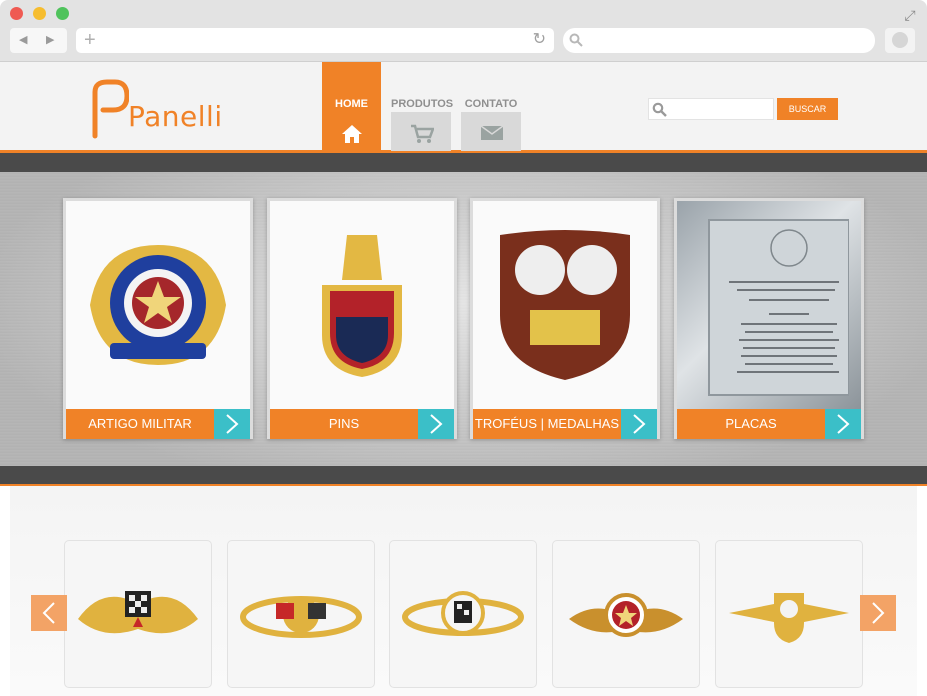 The width and height of the screenshot is (927, 696). What do you see at coordinates (140, 424) in the screenshot?
I see `category-label: ARTIGO MILITAR` at bounding box center [140, 424].